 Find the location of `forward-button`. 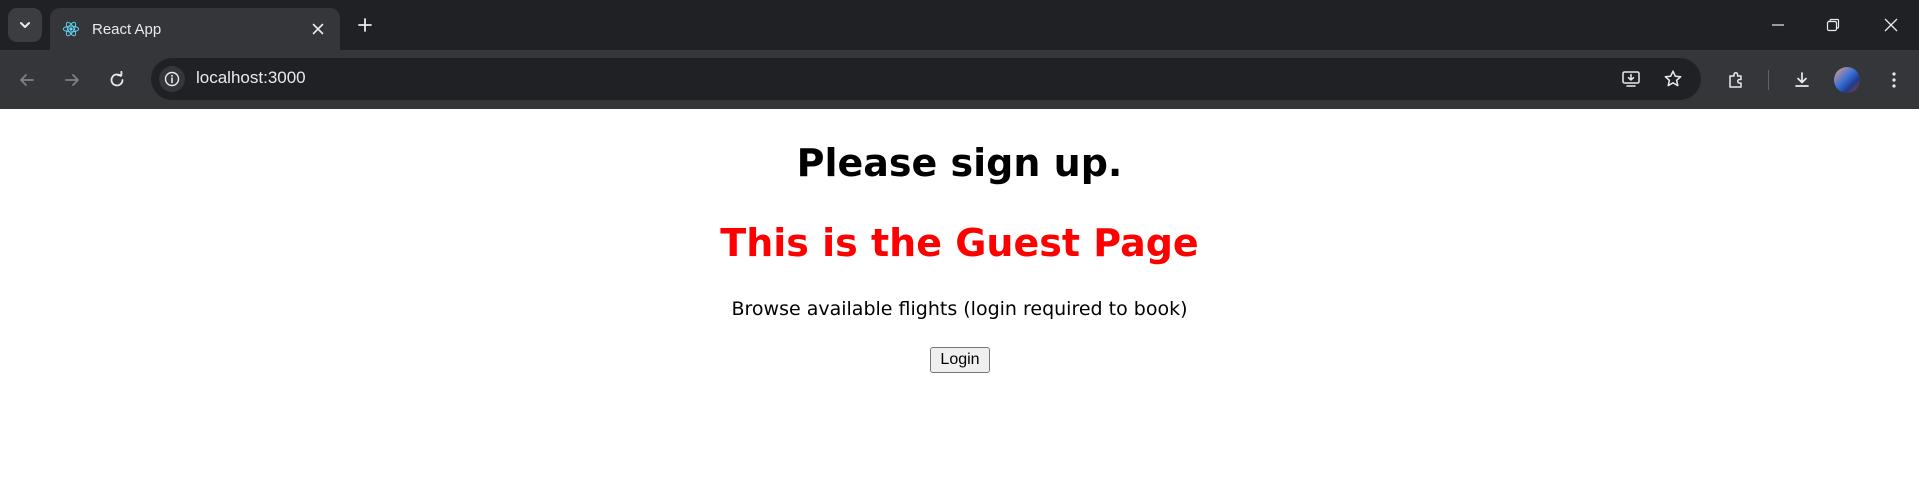

forward-button is located at coordinates (72, 80).